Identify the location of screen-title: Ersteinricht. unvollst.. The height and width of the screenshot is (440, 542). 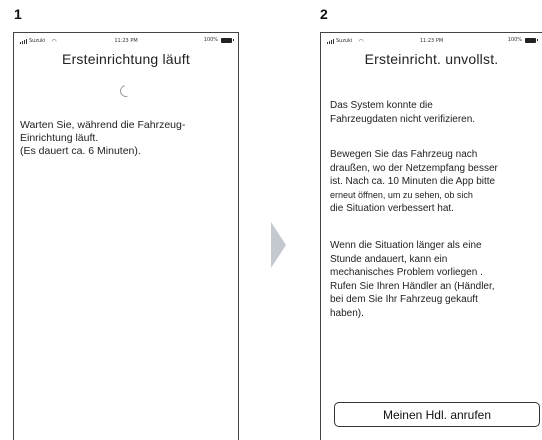
(431, 59).